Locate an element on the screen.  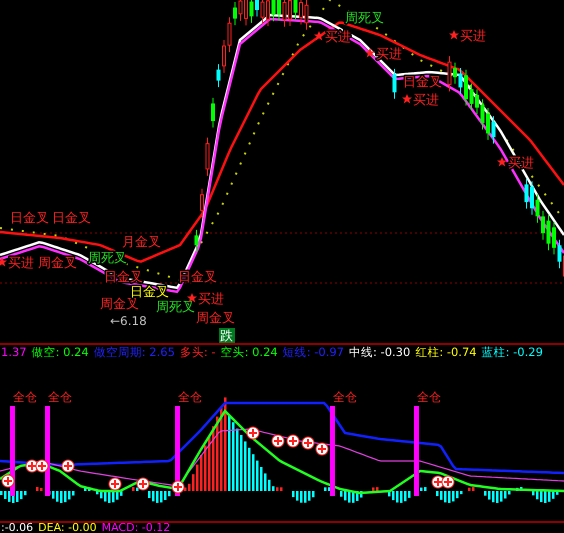
signal-label: 日金叉 is located at coordinates (29, 218).